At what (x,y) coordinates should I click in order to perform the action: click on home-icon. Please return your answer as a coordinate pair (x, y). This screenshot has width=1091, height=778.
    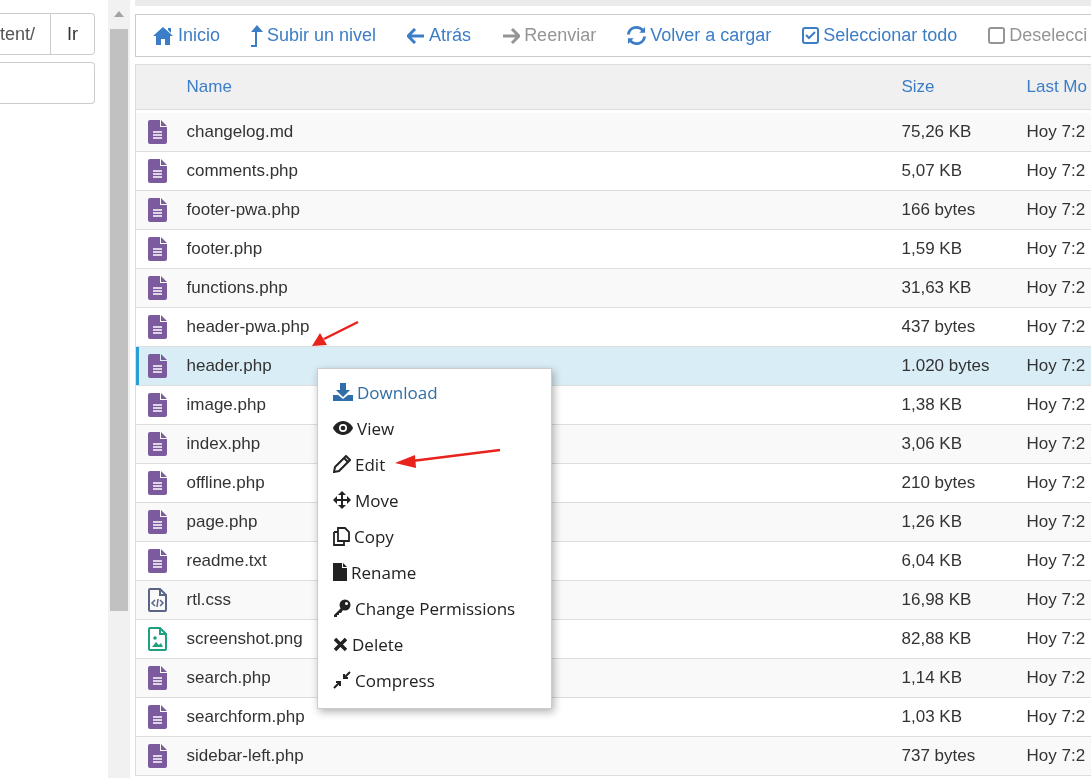
    Looking at the image, I should click on (163, 35).